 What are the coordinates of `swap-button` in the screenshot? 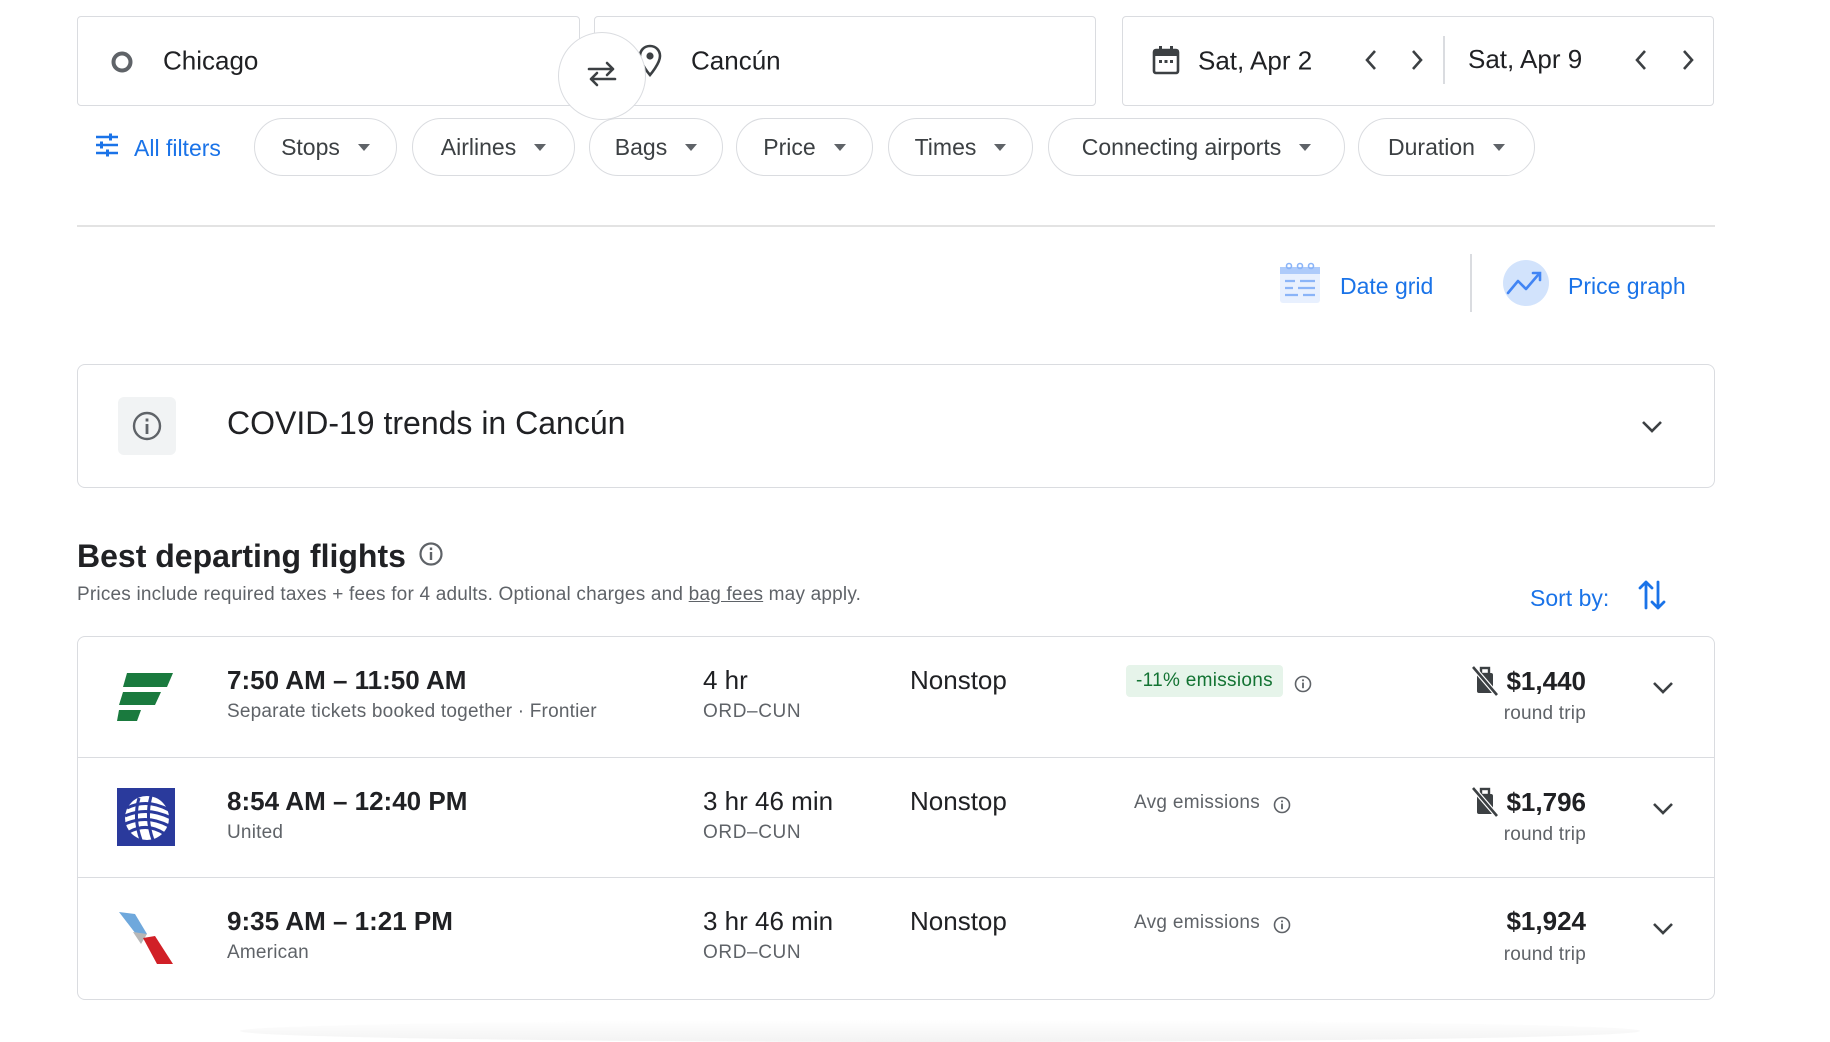 It's located at (602, 76).